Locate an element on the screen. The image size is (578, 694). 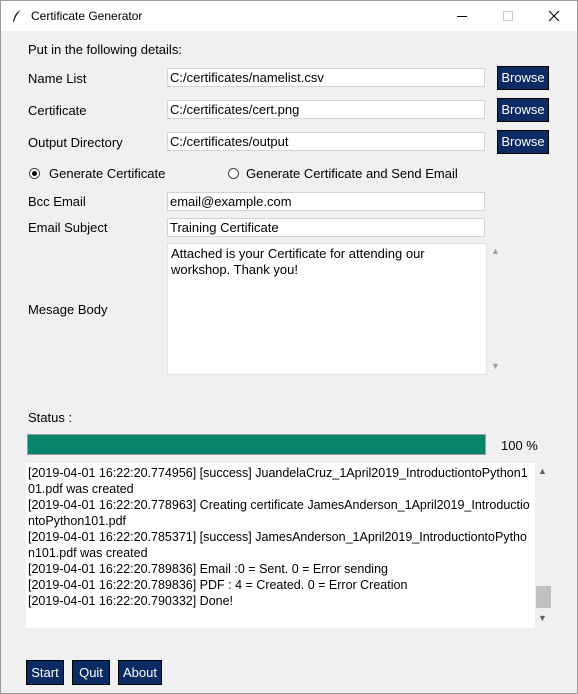
bcc-email-input: email@example.com is located at coordinates (326, 201).